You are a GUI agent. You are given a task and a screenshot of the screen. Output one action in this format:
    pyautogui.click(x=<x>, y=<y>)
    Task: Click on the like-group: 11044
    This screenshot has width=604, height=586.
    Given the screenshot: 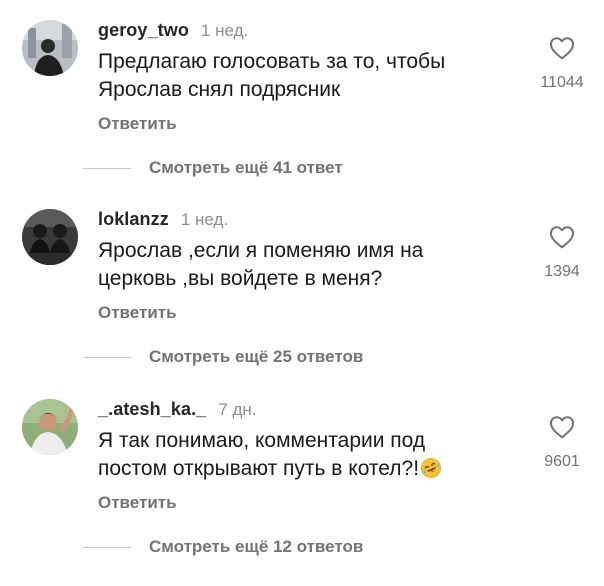 What is the action you would take?
    pyautogui.click(x=562, y=66)
    